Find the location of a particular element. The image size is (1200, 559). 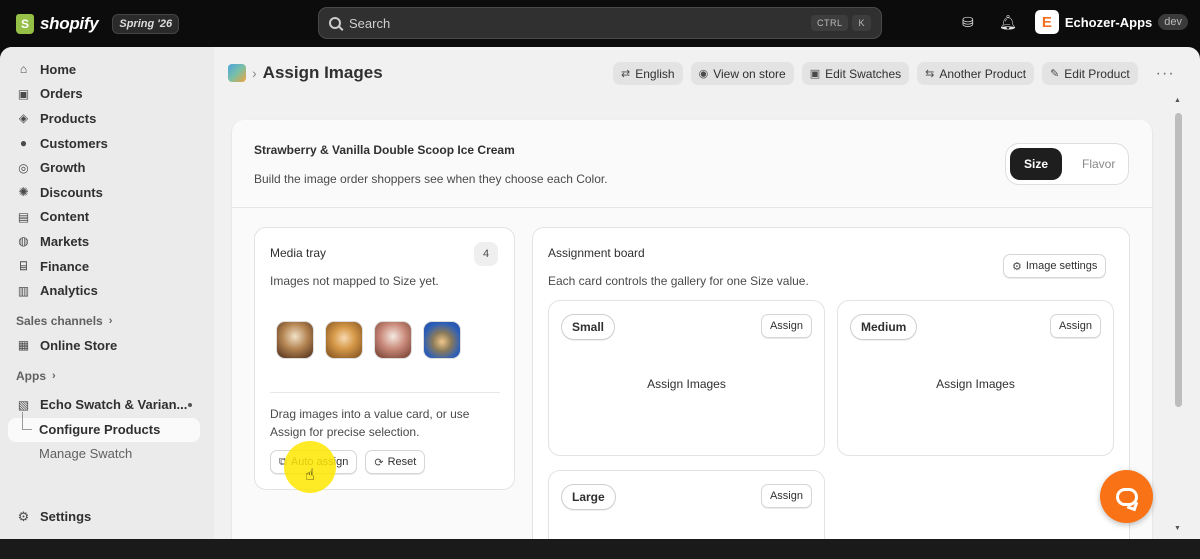

bell-icon: 🔔︎ is located at coordinates (1008, 22).